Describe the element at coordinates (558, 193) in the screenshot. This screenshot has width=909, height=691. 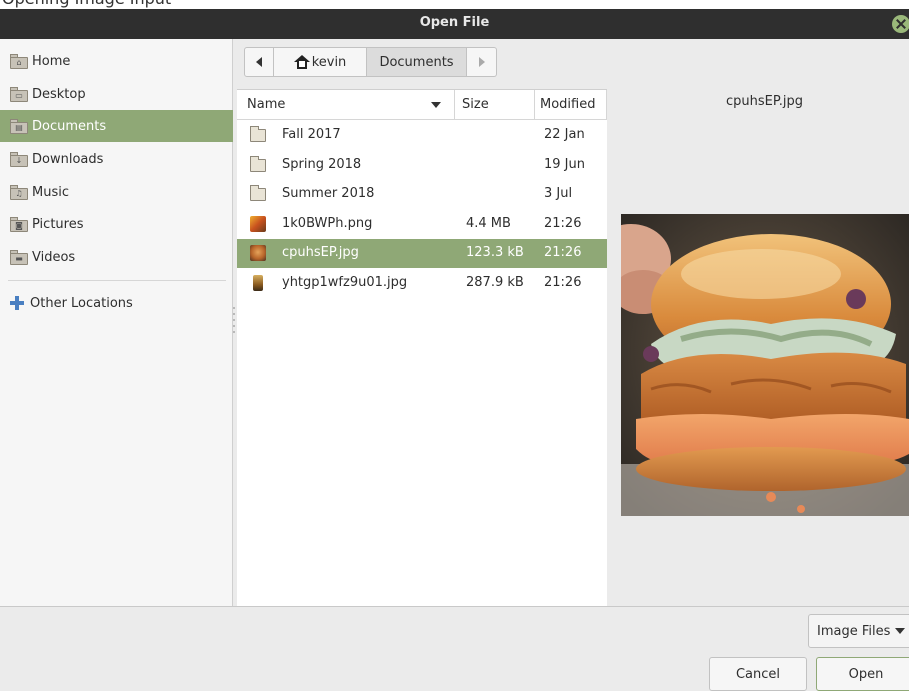
I see `file-modified: 3 Jul` at that location.